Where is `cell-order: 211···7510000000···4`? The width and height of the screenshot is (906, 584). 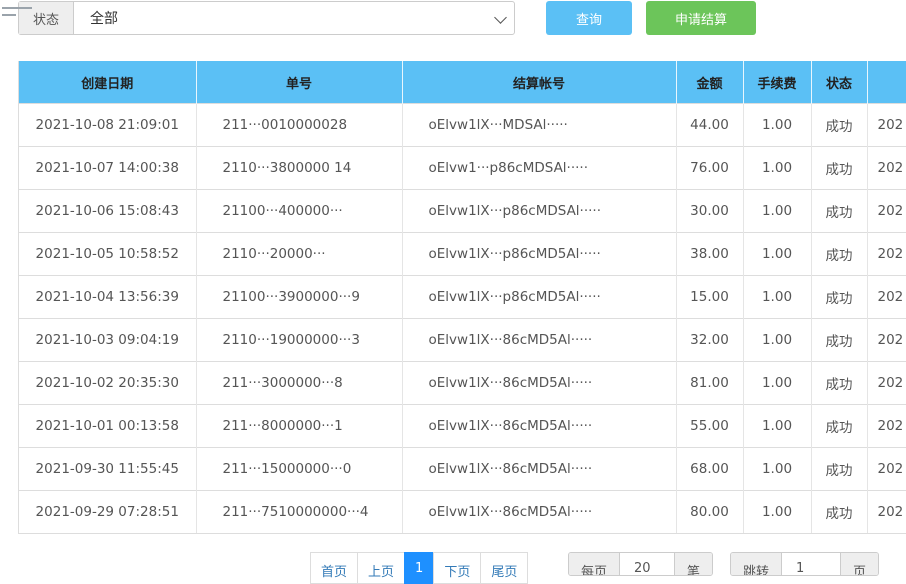 cell-order: 211···7510000000···4 is located at coordinates (299, 511).